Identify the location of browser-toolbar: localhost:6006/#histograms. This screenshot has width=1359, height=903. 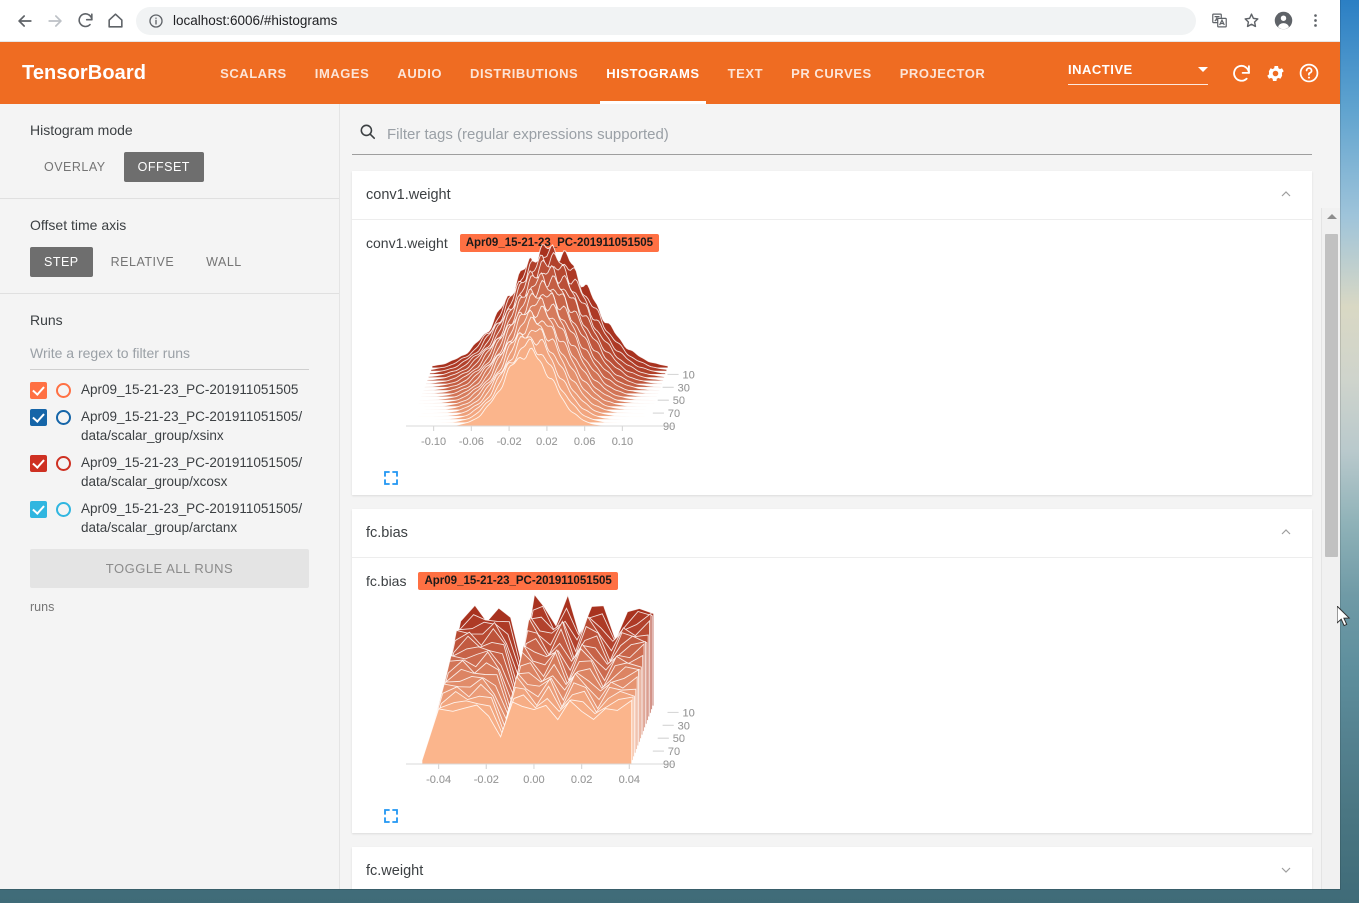
(670, 21).